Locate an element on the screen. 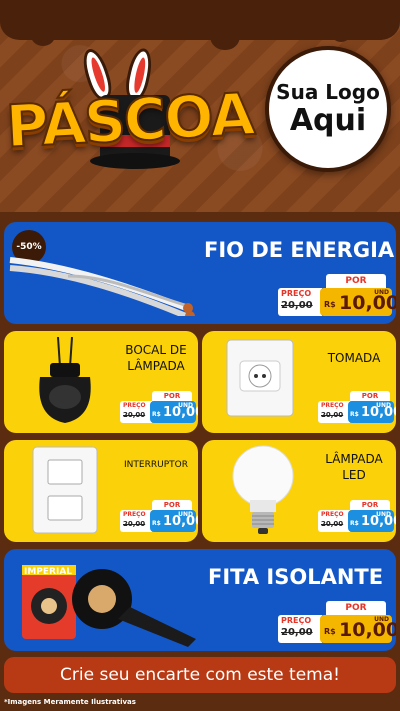 This screenshot has width=400, height=711. logo-text-line2: Aqui is located at coordinates (328, 120).